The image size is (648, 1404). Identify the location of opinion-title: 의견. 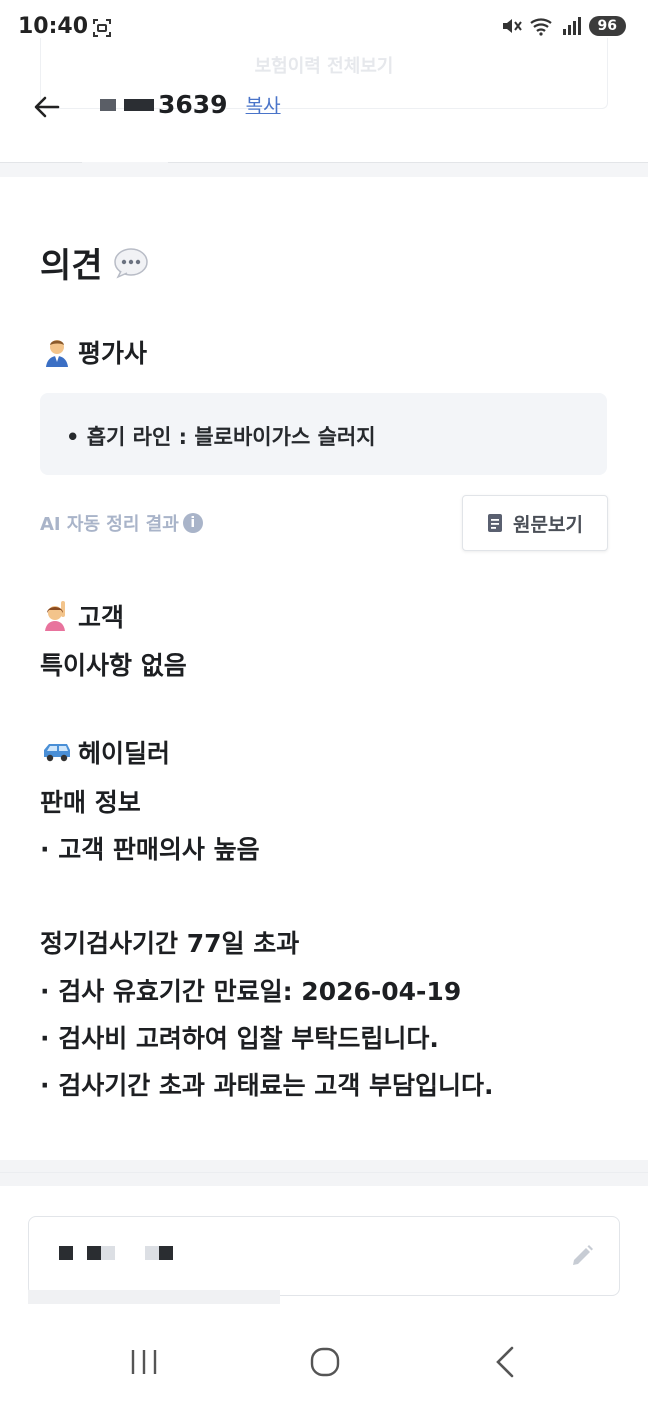
(94, 262).